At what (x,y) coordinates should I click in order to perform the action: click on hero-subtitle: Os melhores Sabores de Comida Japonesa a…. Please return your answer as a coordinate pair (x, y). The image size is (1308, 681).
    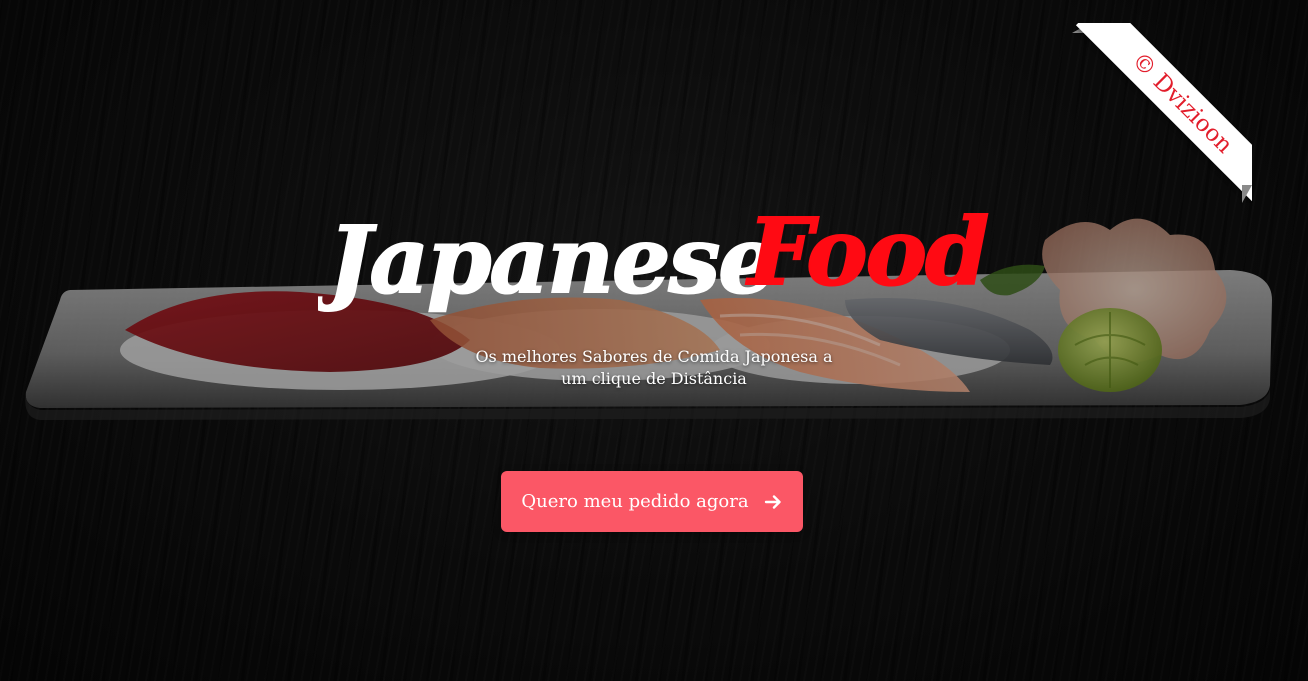
    Looking at the image, I should click on (654, 368).